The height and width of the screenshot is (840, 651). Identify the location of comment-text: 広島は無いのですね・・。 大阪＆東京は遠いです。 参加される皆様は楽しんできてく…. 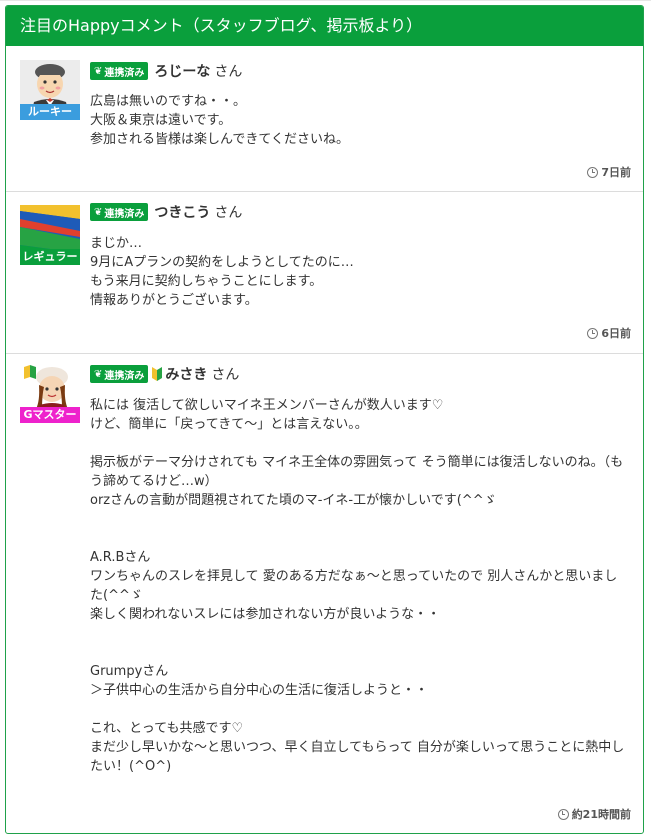
(219, 120).